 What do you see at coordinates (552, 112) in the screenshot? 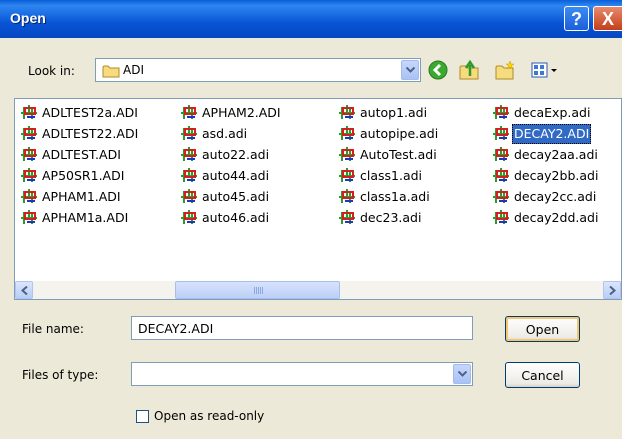
I see `file-item-label: decaExp.adi` at bounding box center [552, 112].